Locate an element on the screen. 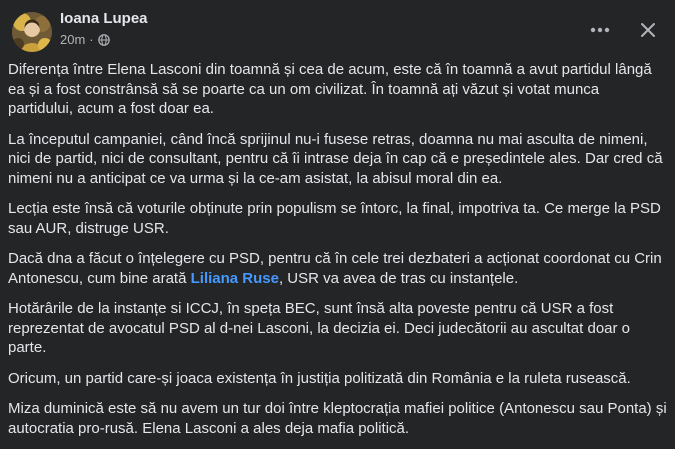 The width and height of the screenshot is (675, 449). post-time: 20m is located at coordinates (72, 39).